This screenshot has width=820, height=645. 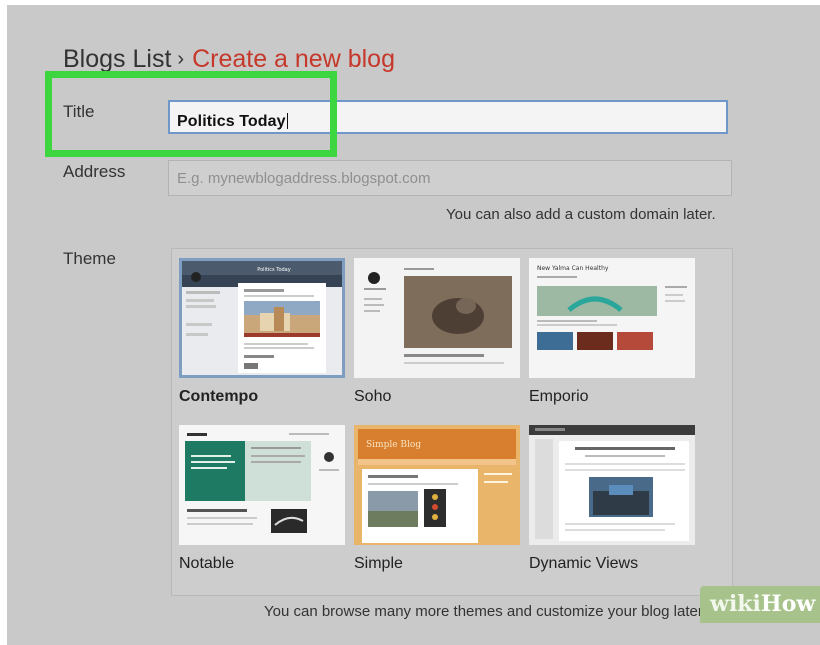 What do you see at coordinates (94, 171) in the screenshot?
I see `address-label: Address` at bounding box center [94, 171].